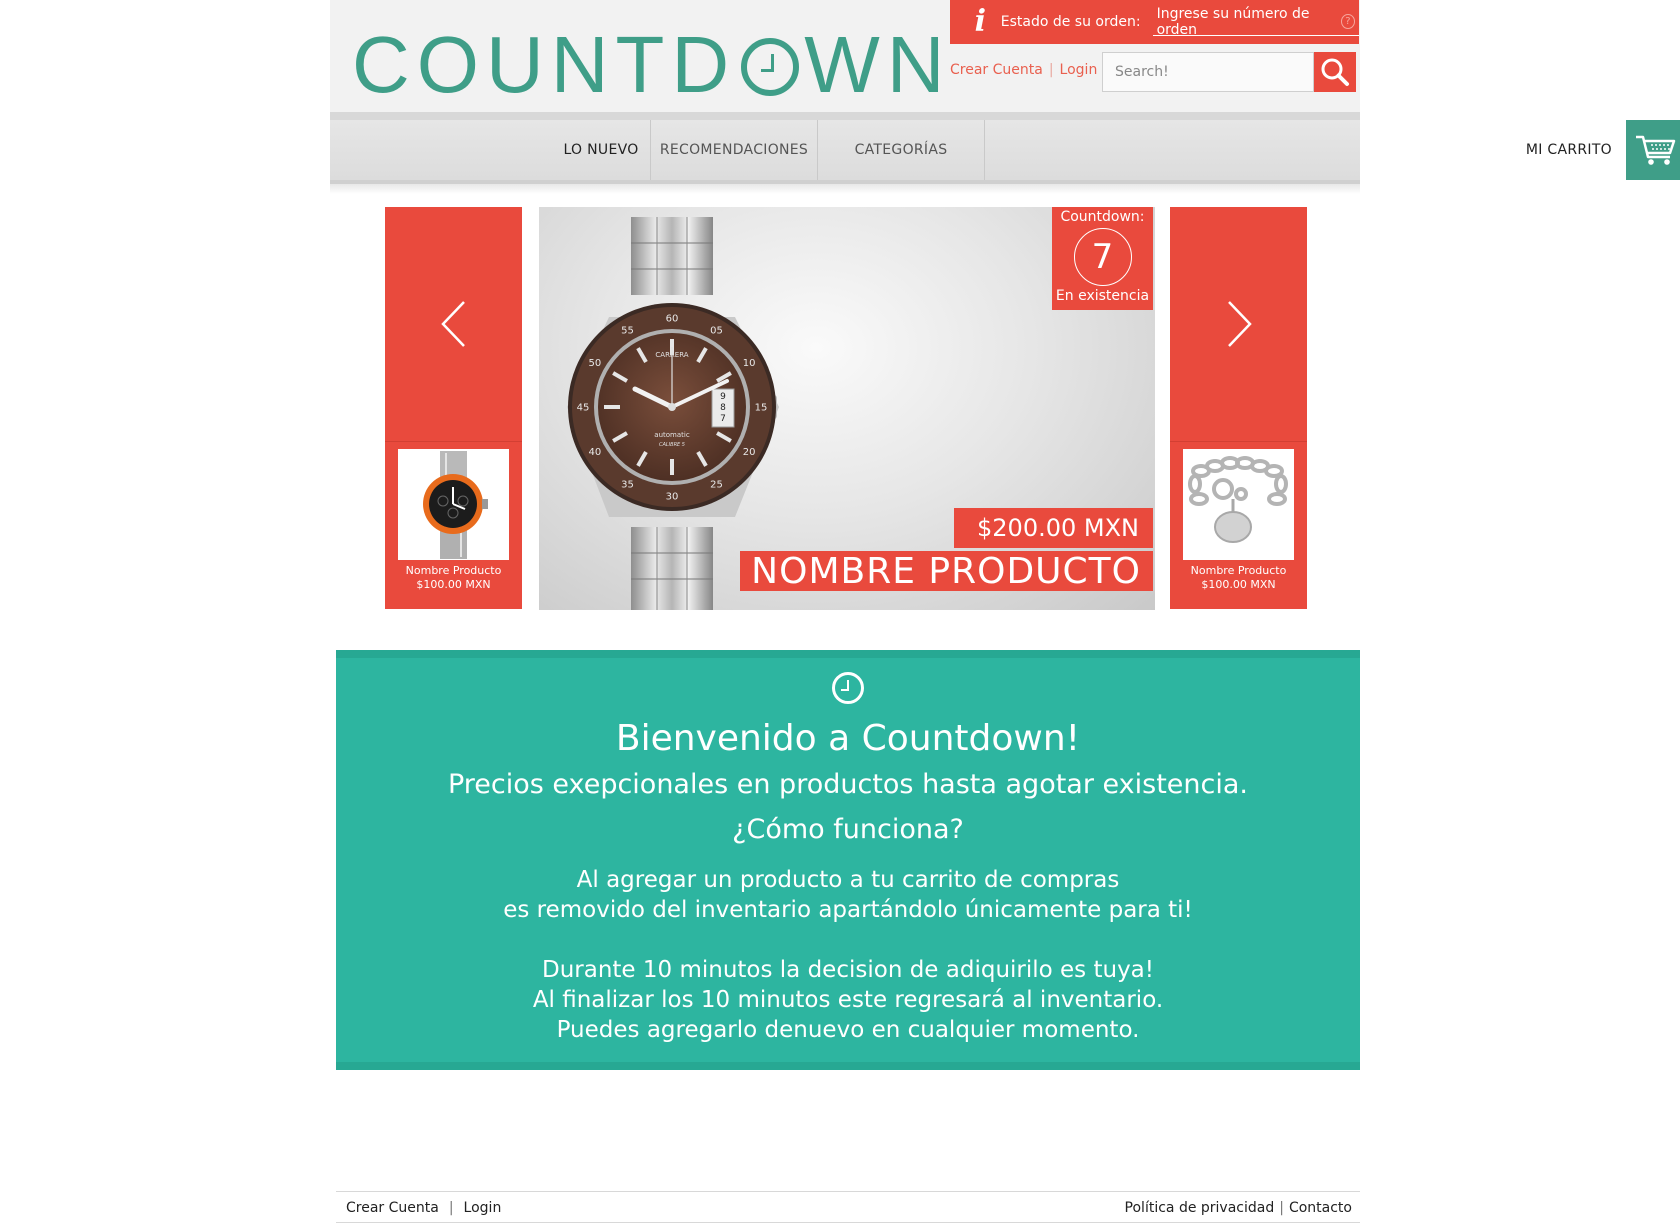 The width and height of the screenshot is (1680, 1230). Describe the element at coordinates (848, 829) in the screenshot. I see `how-it-works-heading: ¿Cómo funciona?` at that location.